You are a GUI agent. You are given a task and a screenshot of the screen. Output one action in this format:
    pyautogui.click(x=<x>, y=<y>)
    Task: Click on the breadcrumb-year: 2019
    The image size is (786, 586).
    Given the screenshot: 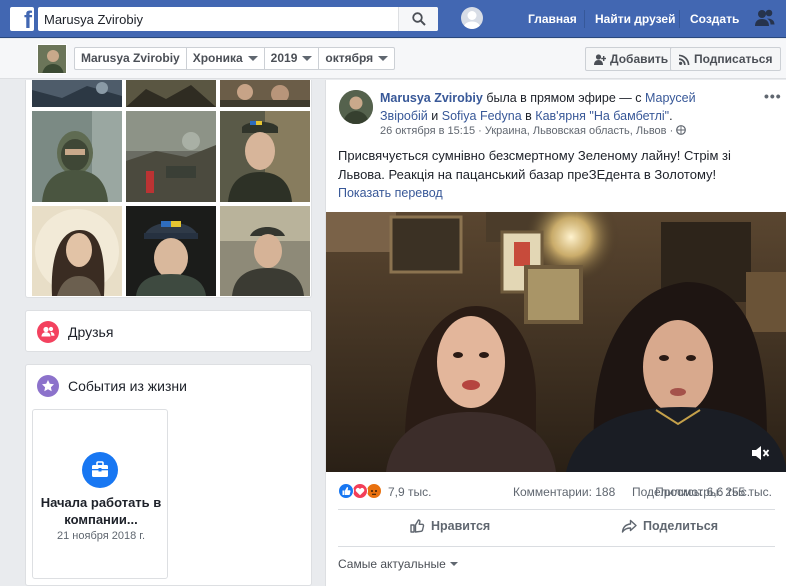 What is the action you would take?
    pyautogui.click(x=292, y=58)
    